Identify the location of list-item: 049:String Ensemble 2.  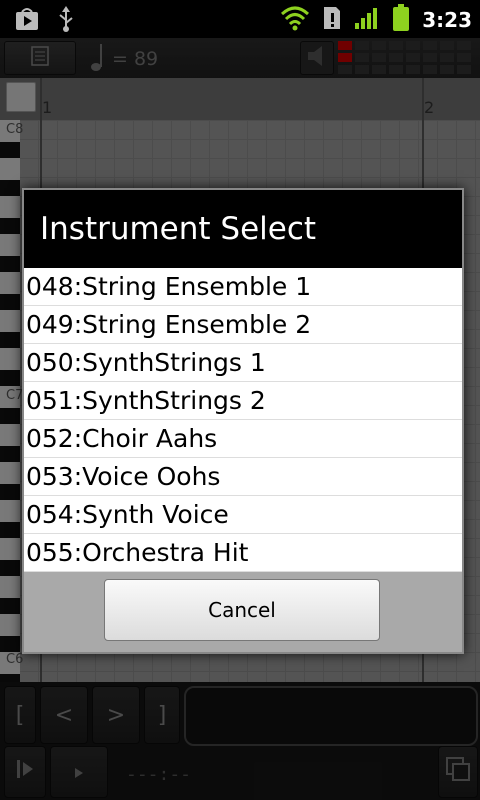
(243, 325).